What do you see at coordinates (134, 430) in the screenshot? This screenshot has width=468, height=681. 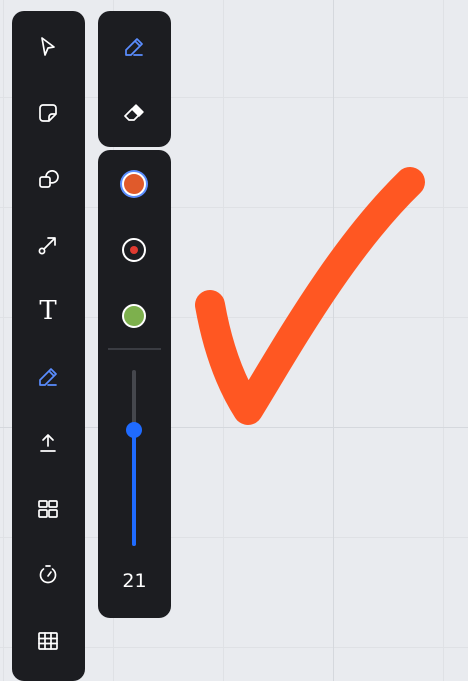 I see `stroke-size-slider-thumb` at bounding box center [134, 430].